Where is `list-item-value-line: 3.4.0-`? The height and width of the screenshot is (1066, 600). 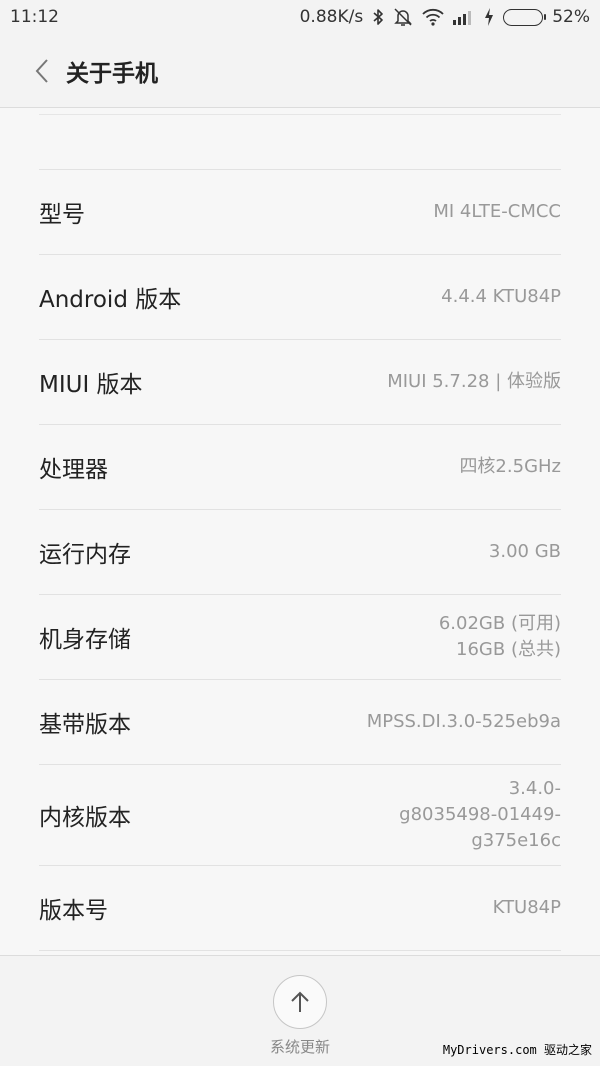 list-item-value-line: 3.4.0- is located at coordinates (534, 788).